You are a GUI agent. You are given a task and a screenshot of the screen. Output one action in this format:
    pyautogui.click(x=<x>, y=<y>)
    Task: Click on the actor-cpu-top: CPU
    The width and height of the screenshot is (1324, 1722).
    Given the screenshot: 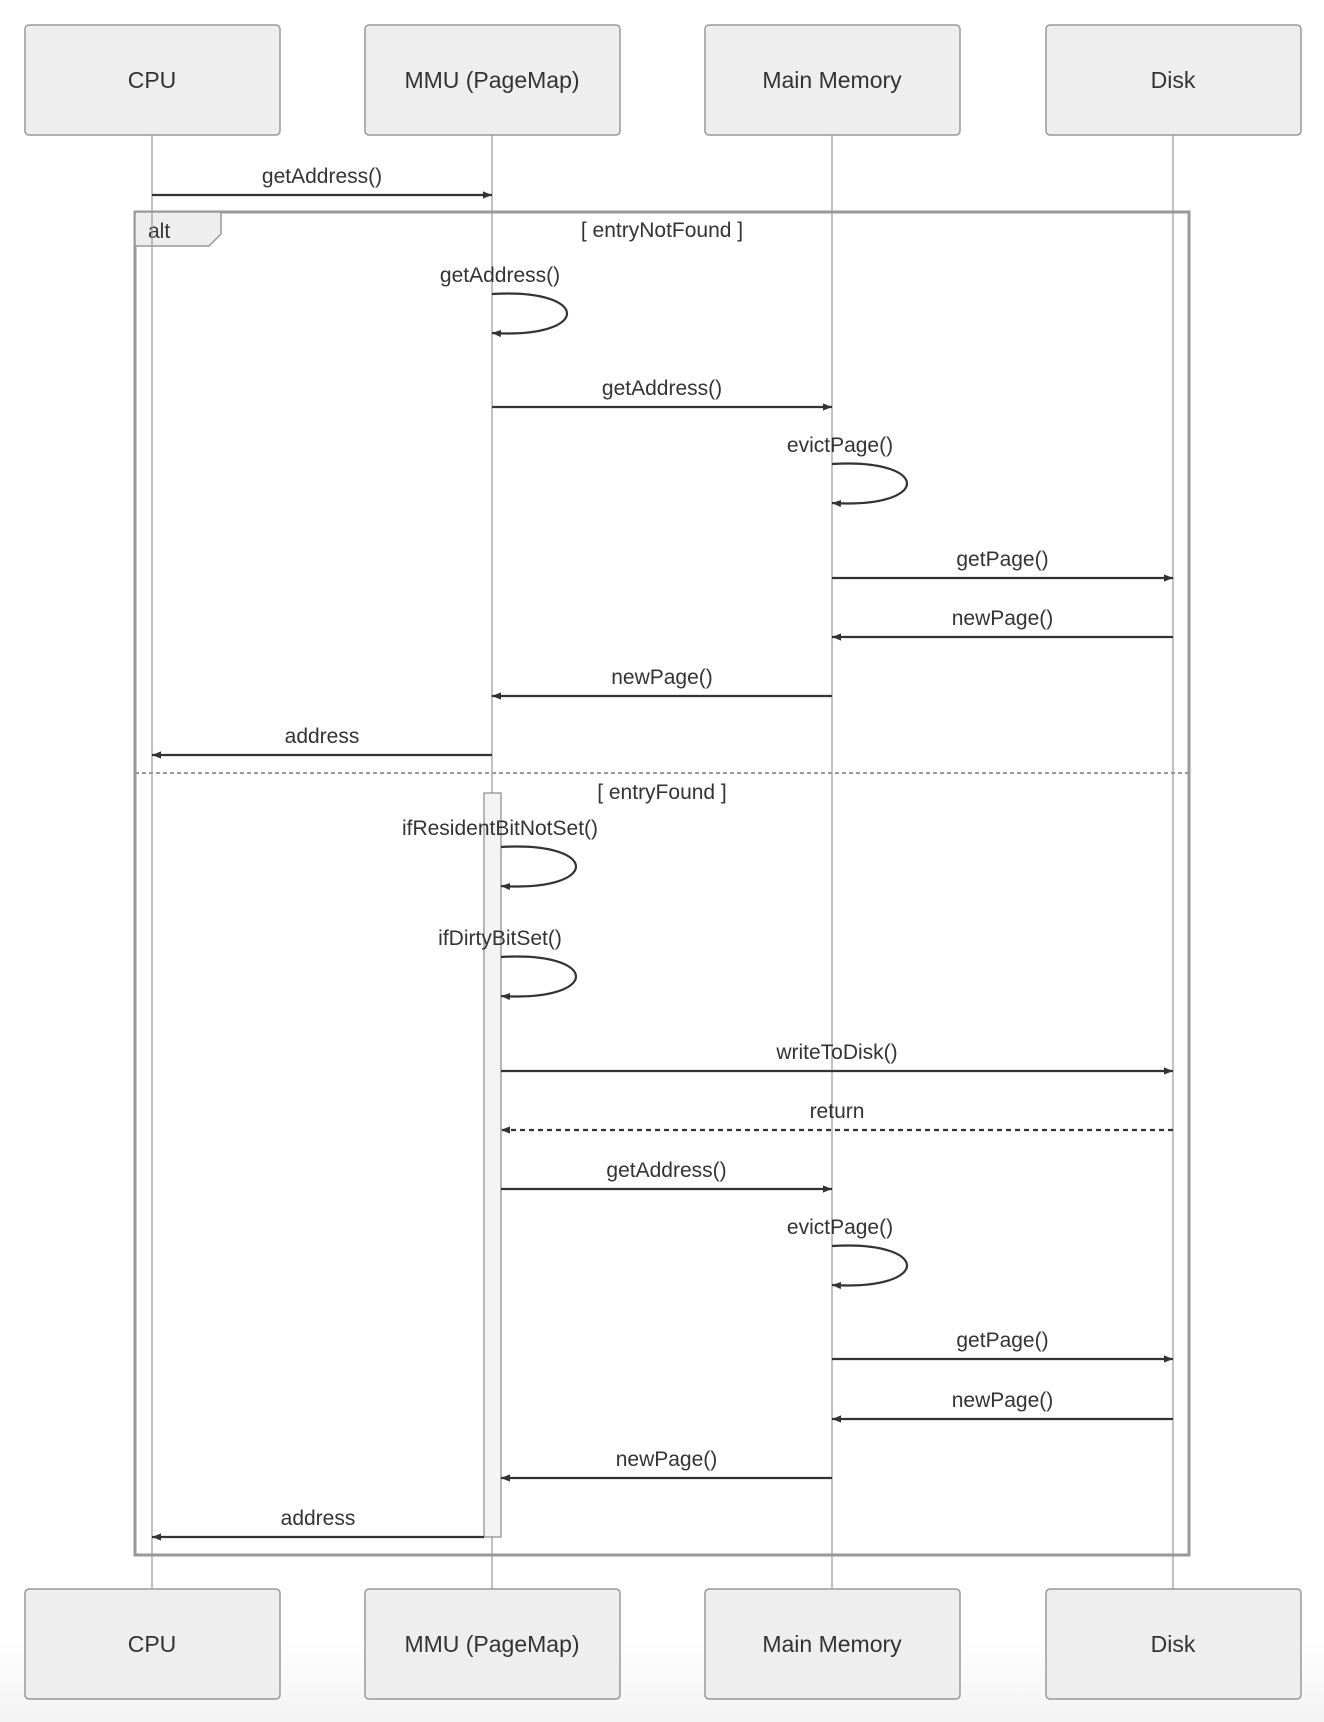 What is the action you would take?
    pyautogui.click(x=152, y=80)
    